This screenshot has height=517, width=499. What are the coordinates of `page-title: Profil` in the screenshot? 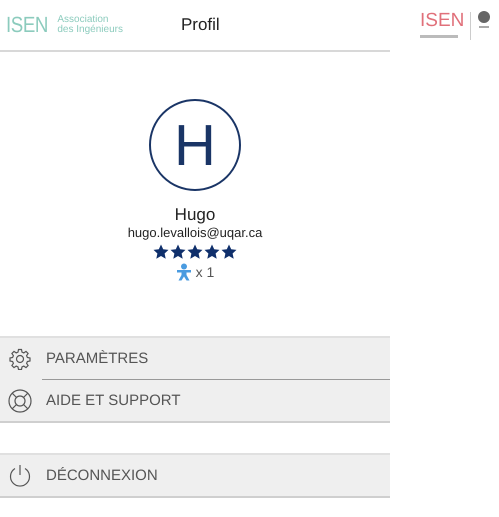 It's located at (200, 25).